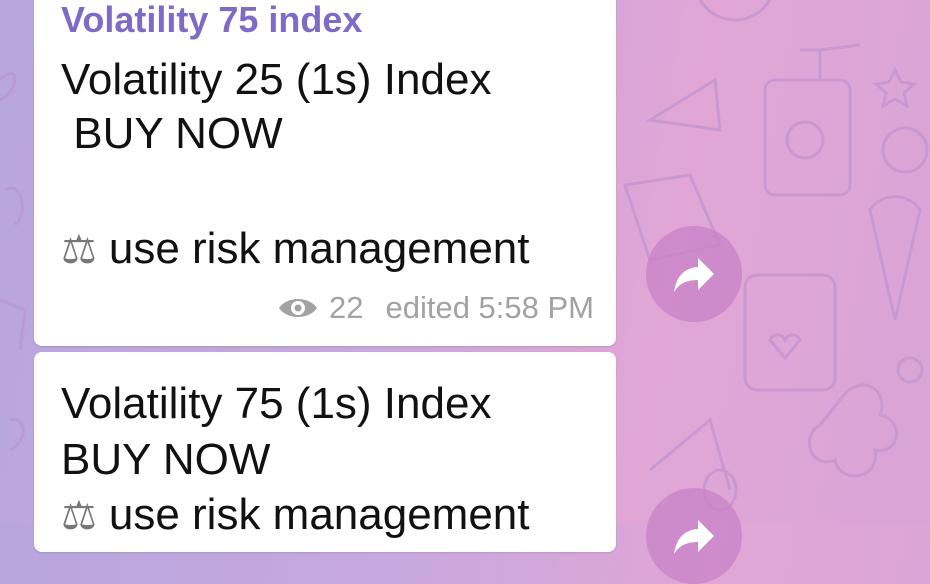 This screenshot has width=930, height=584. Describe the element at coordinates (211, 21) in the screenshot. I see `sender-name: Volatility 75 index` at that location.